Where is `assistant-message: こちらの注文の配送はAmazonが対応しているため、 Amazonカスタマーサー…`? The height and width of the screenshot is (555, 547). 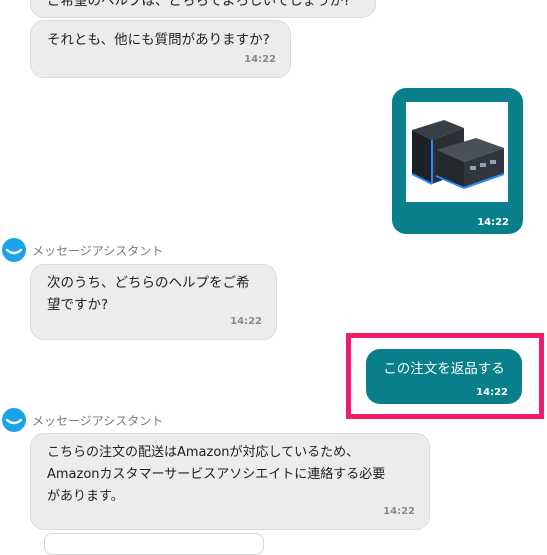
assistant-message: こちらの注文の配送はAmazonが対応しているため、 Amazonカスタマーサー… is located at coordinates (230, 481).